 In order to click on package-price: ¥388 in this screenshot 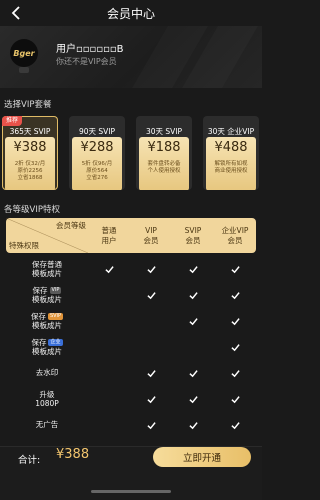, I will do `click(30, 147)`.